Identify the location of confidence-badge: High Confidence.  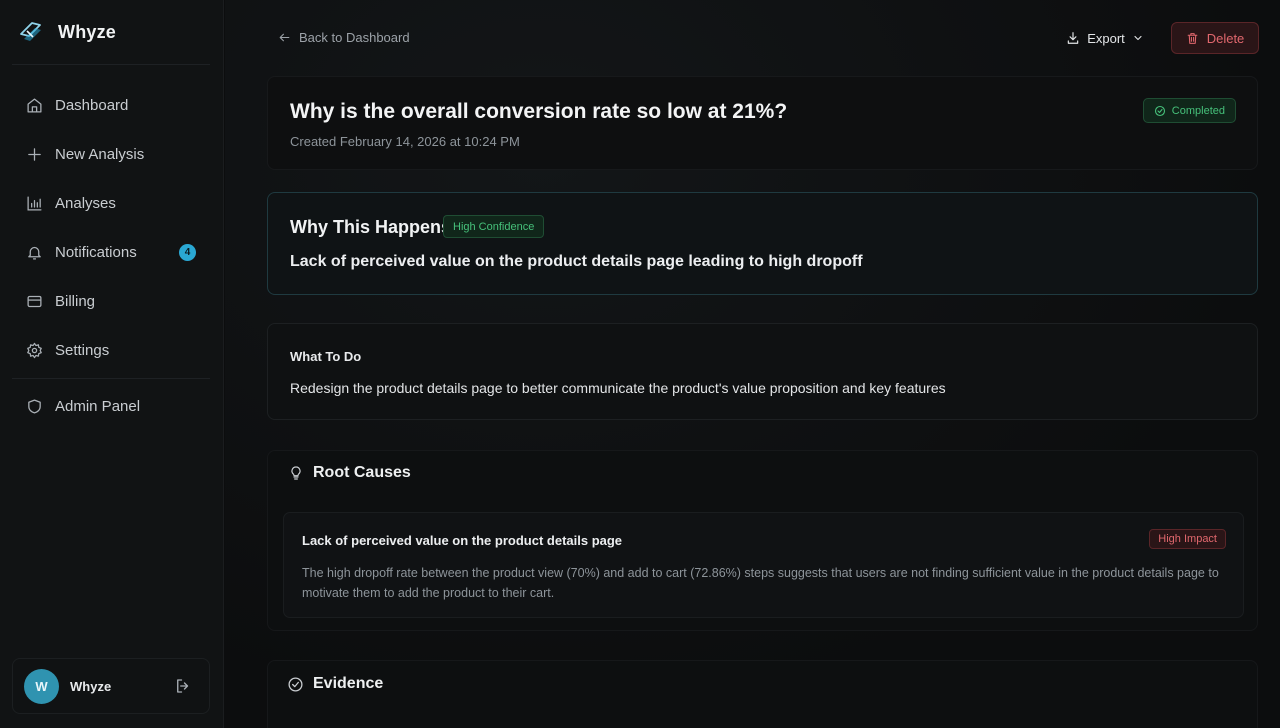
(494, 226).